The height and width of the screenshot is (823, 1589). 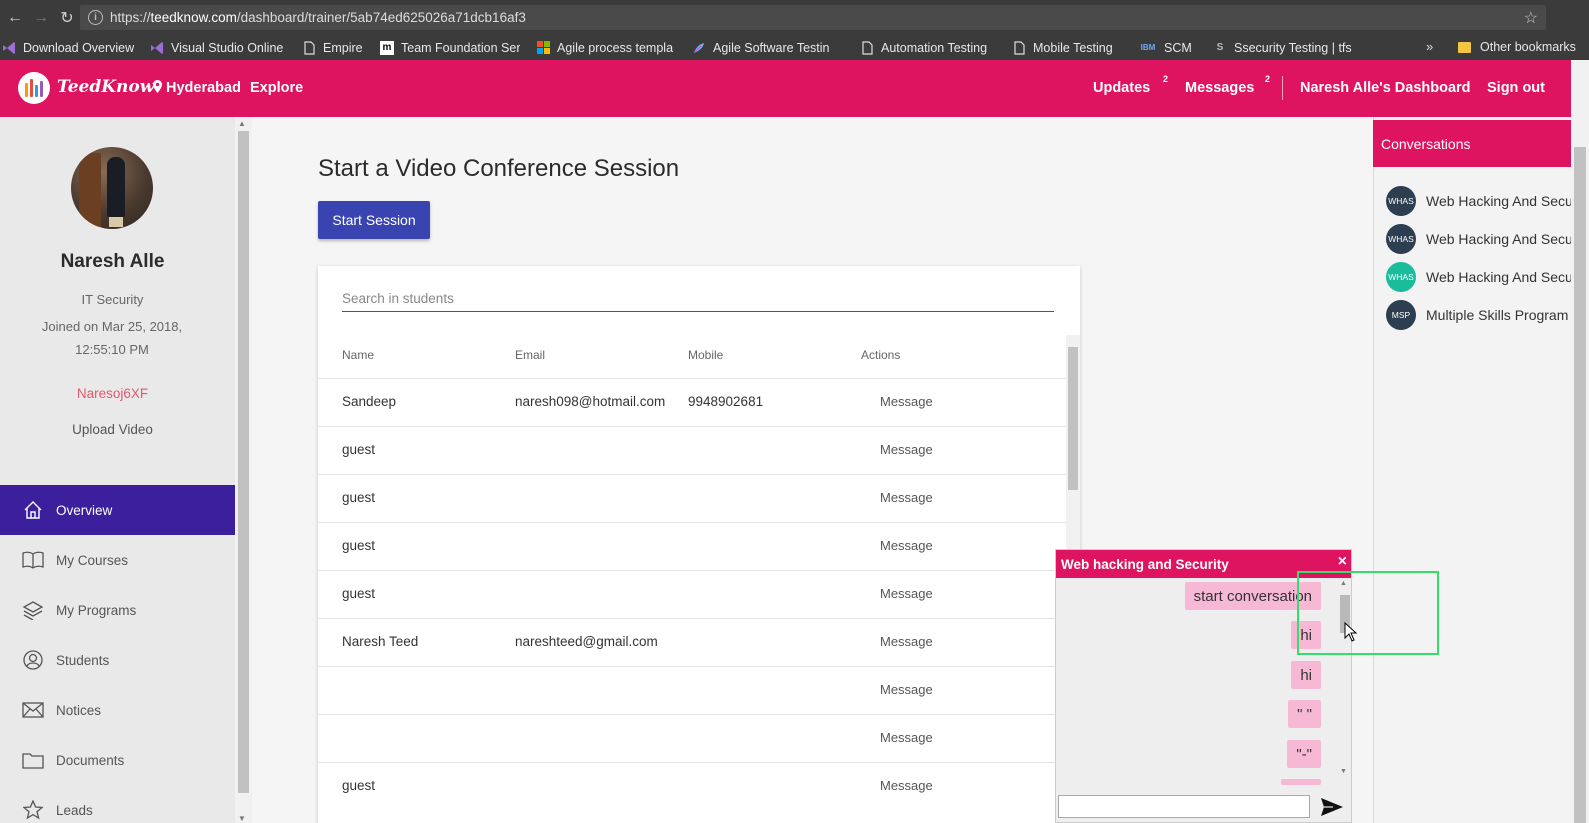 What do you see at coordinates (881, 355) in the screenshot?
I see `column-header-actions: Actions` at bounding box center [881, 355].